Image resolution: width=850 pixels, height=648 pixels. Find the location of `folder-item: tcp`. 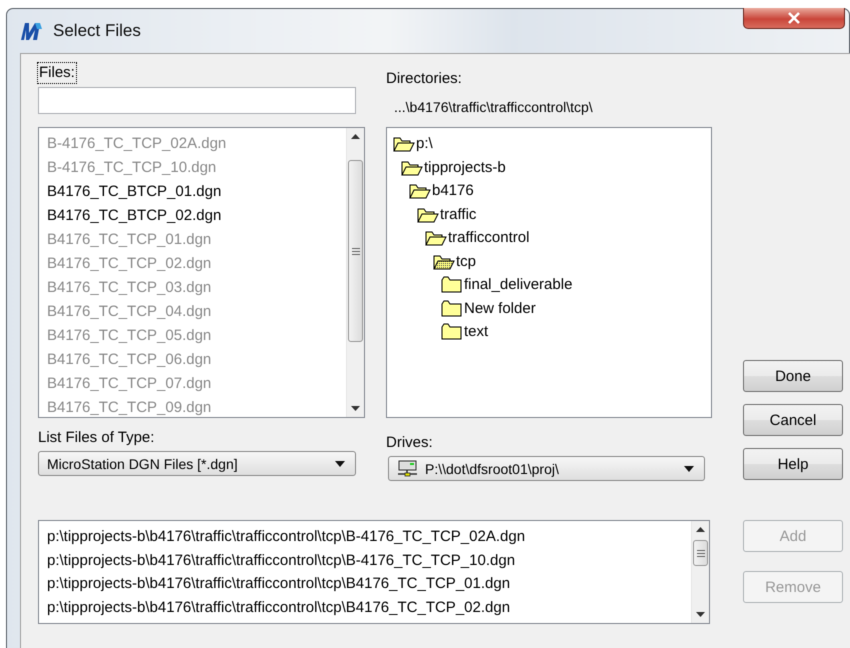

folder-item: tcp is located at coordinates (454, 261).